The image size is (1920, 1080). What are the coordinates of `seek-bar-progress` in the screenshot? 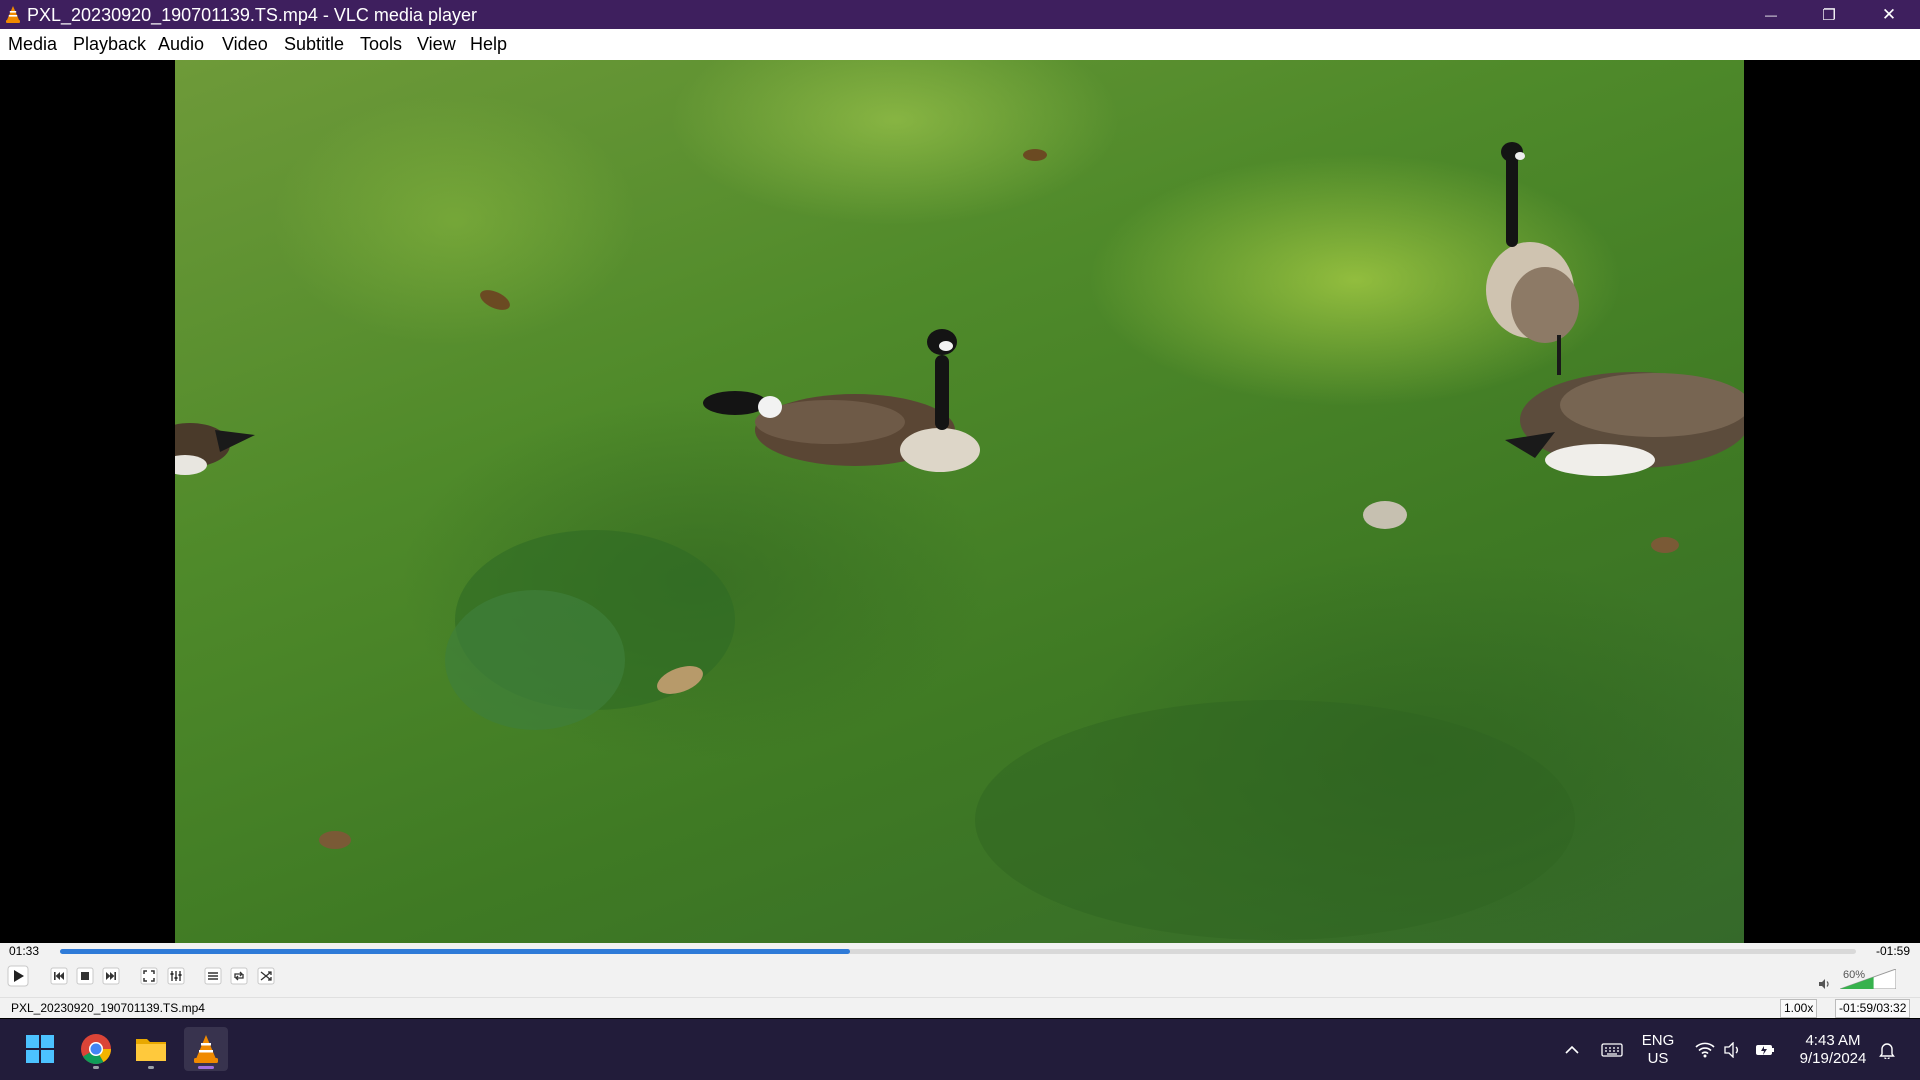 It's located at (455, 951).